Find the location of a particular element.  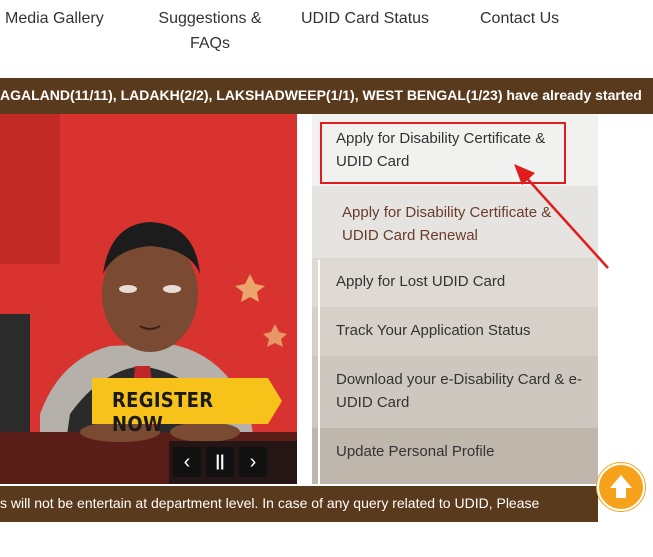

nav-media-gallery: Media Gallery is located at coordinates (54, 18).